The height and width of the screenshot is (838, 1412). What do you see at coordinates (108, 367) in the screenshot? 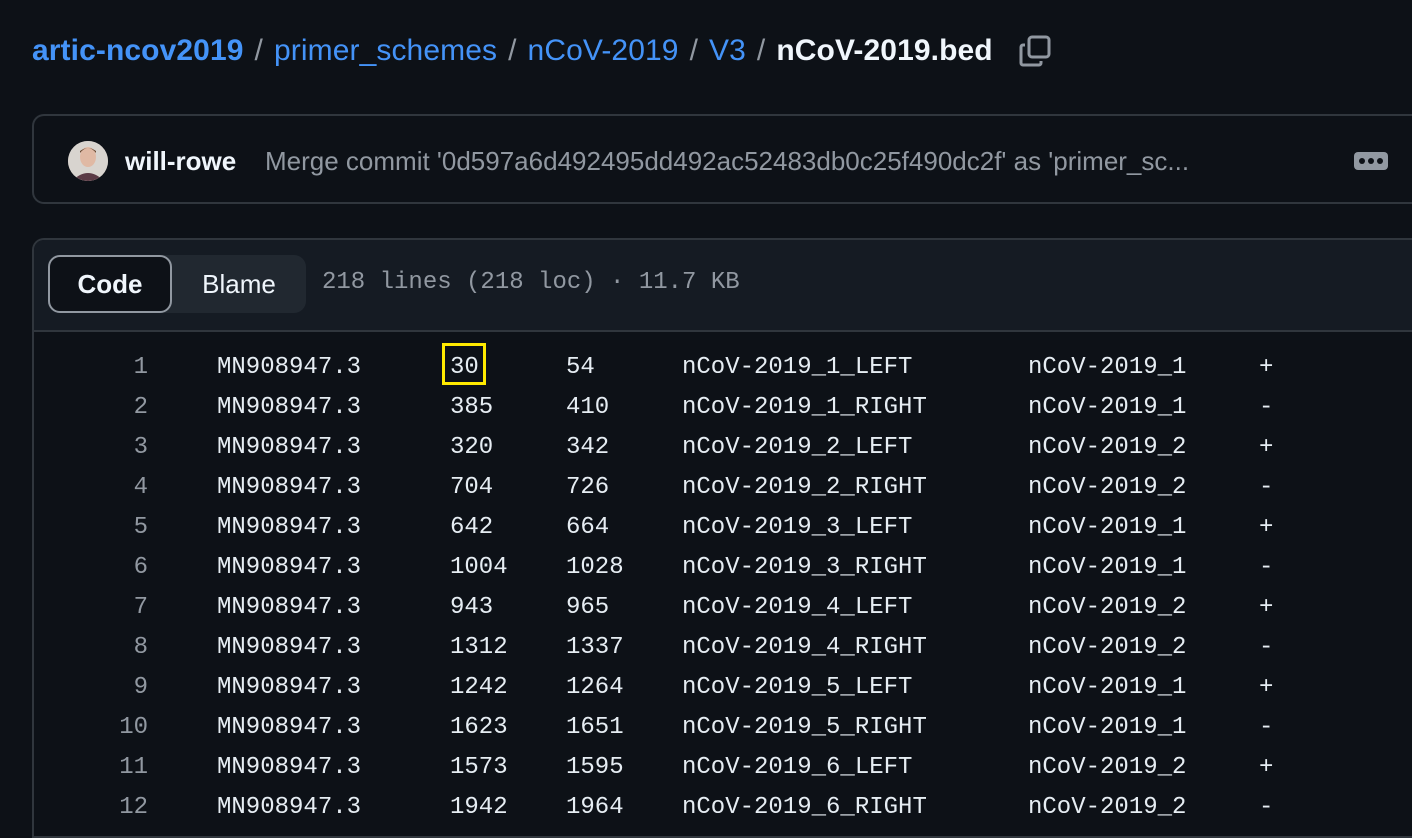
I see `line-number: 1` at bounding box center [108, 367].